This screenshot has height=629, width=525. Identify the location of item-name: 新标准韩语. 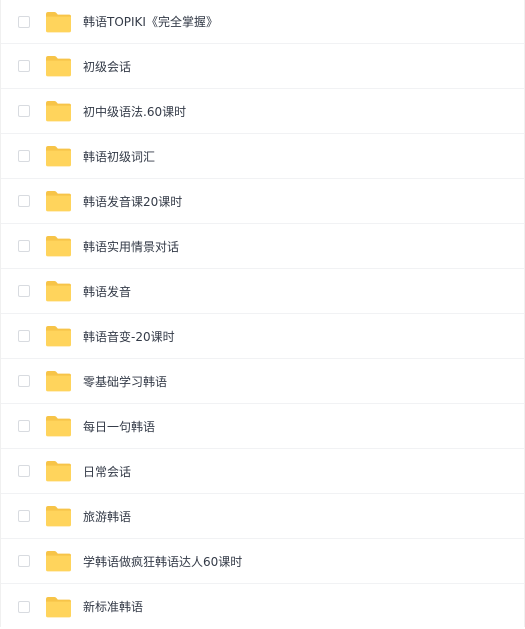
(113, 606).